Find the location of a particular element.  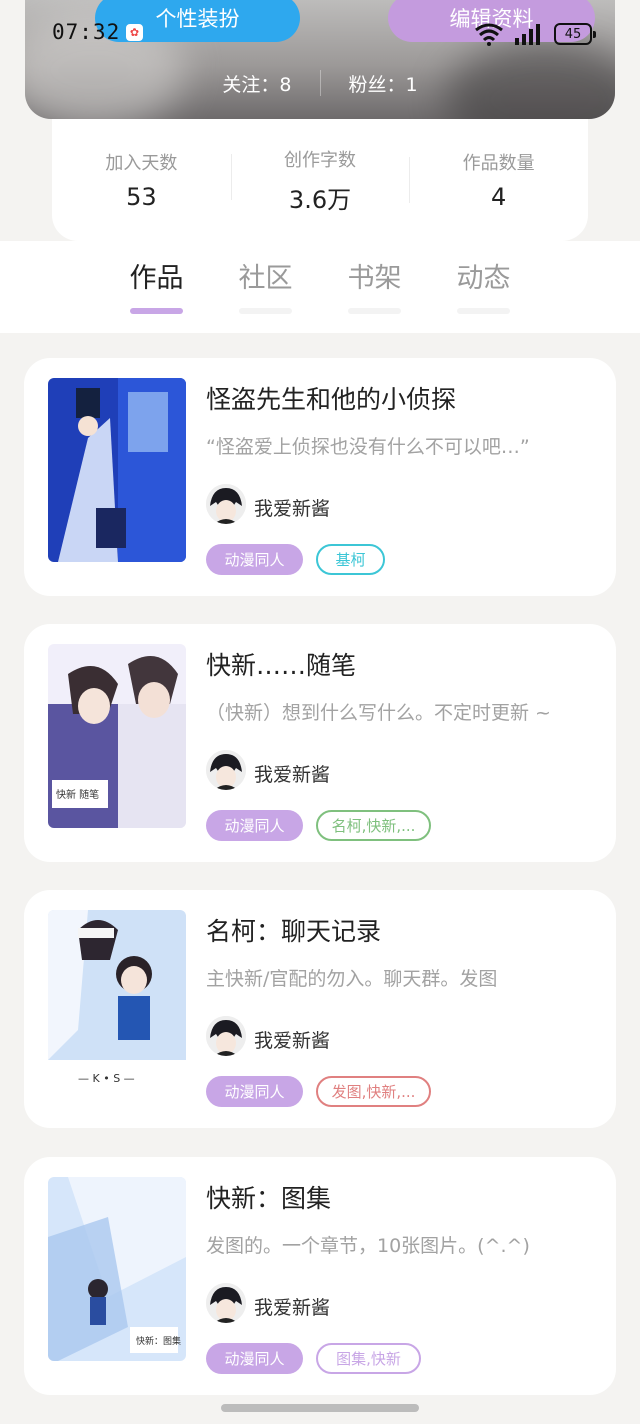

tab-activity: 动态 is located at coordinates (483, 285).